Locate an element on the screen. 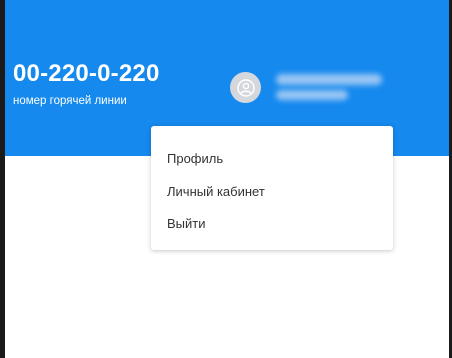  hotline-caption: номер горячей линии is located at coordinates (70, 101).